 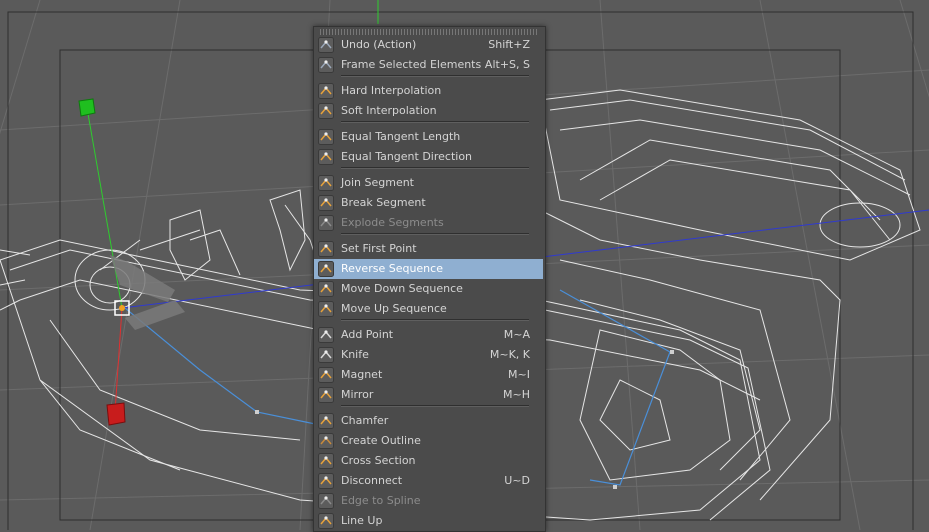 What do you see at coordinates (377, 182) in the screenshot?
I see `menu-item-label: Join Segment` at bounding box center [377, 182].